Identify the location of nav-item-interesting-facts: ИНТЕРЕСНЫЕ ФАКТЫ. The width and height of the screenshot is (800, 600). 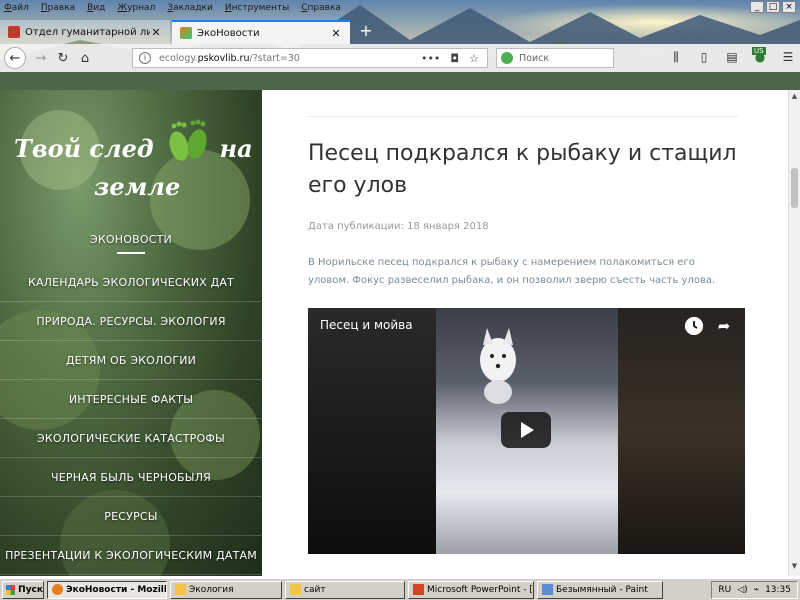
(131, 399).